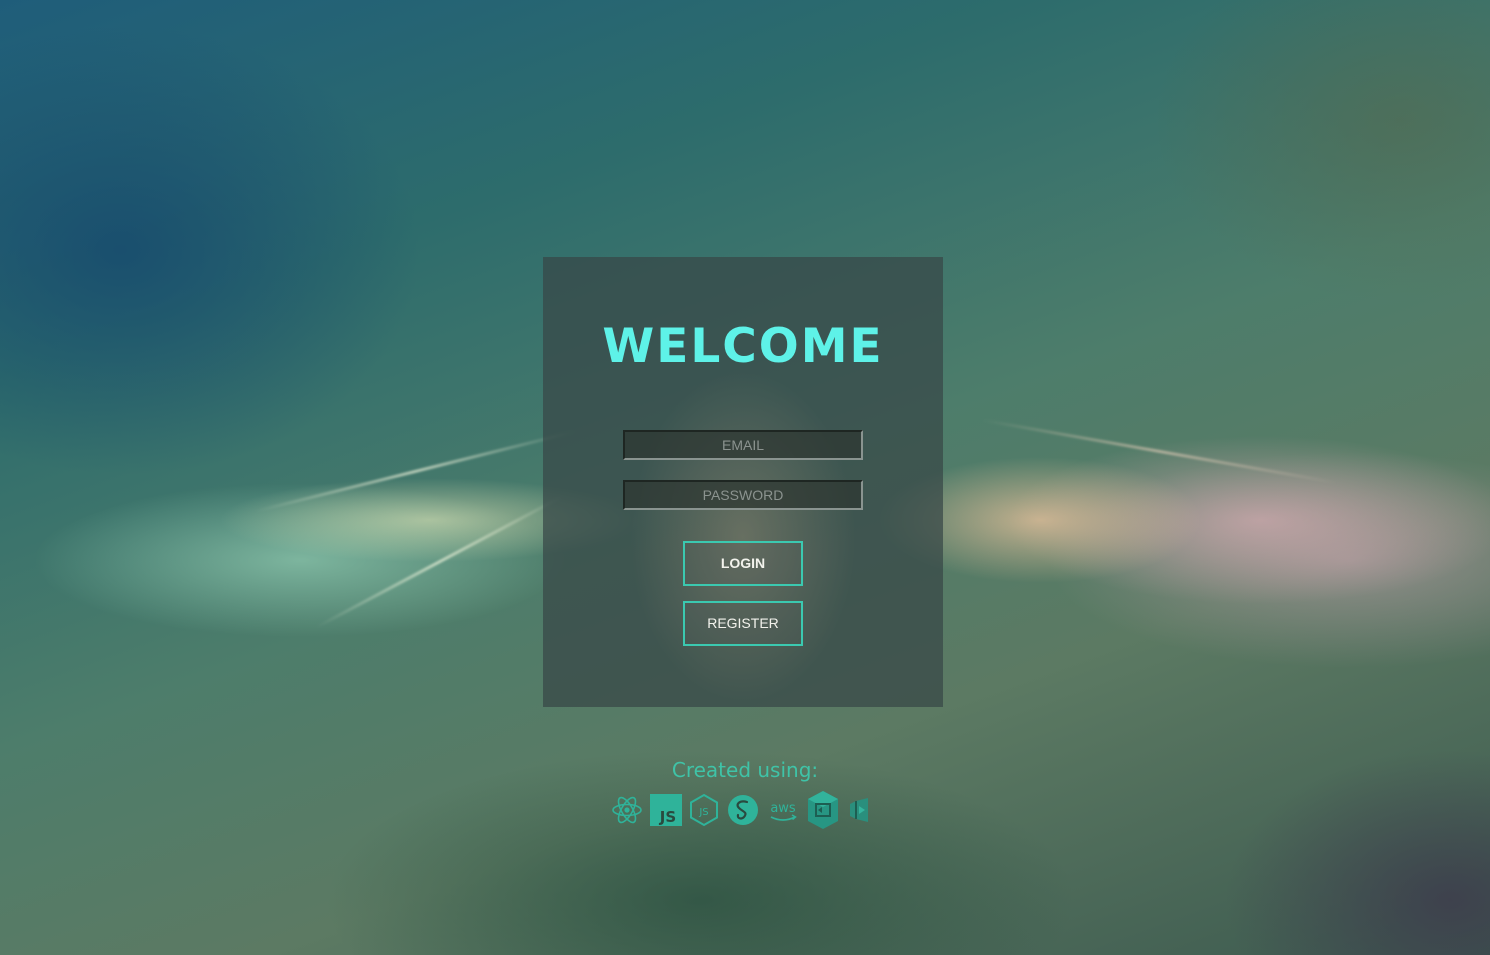 This screenshot has width=1490, height=955. Describe the element at coordinates (743, 495) in the screenshot. I see `password-field` at that location.